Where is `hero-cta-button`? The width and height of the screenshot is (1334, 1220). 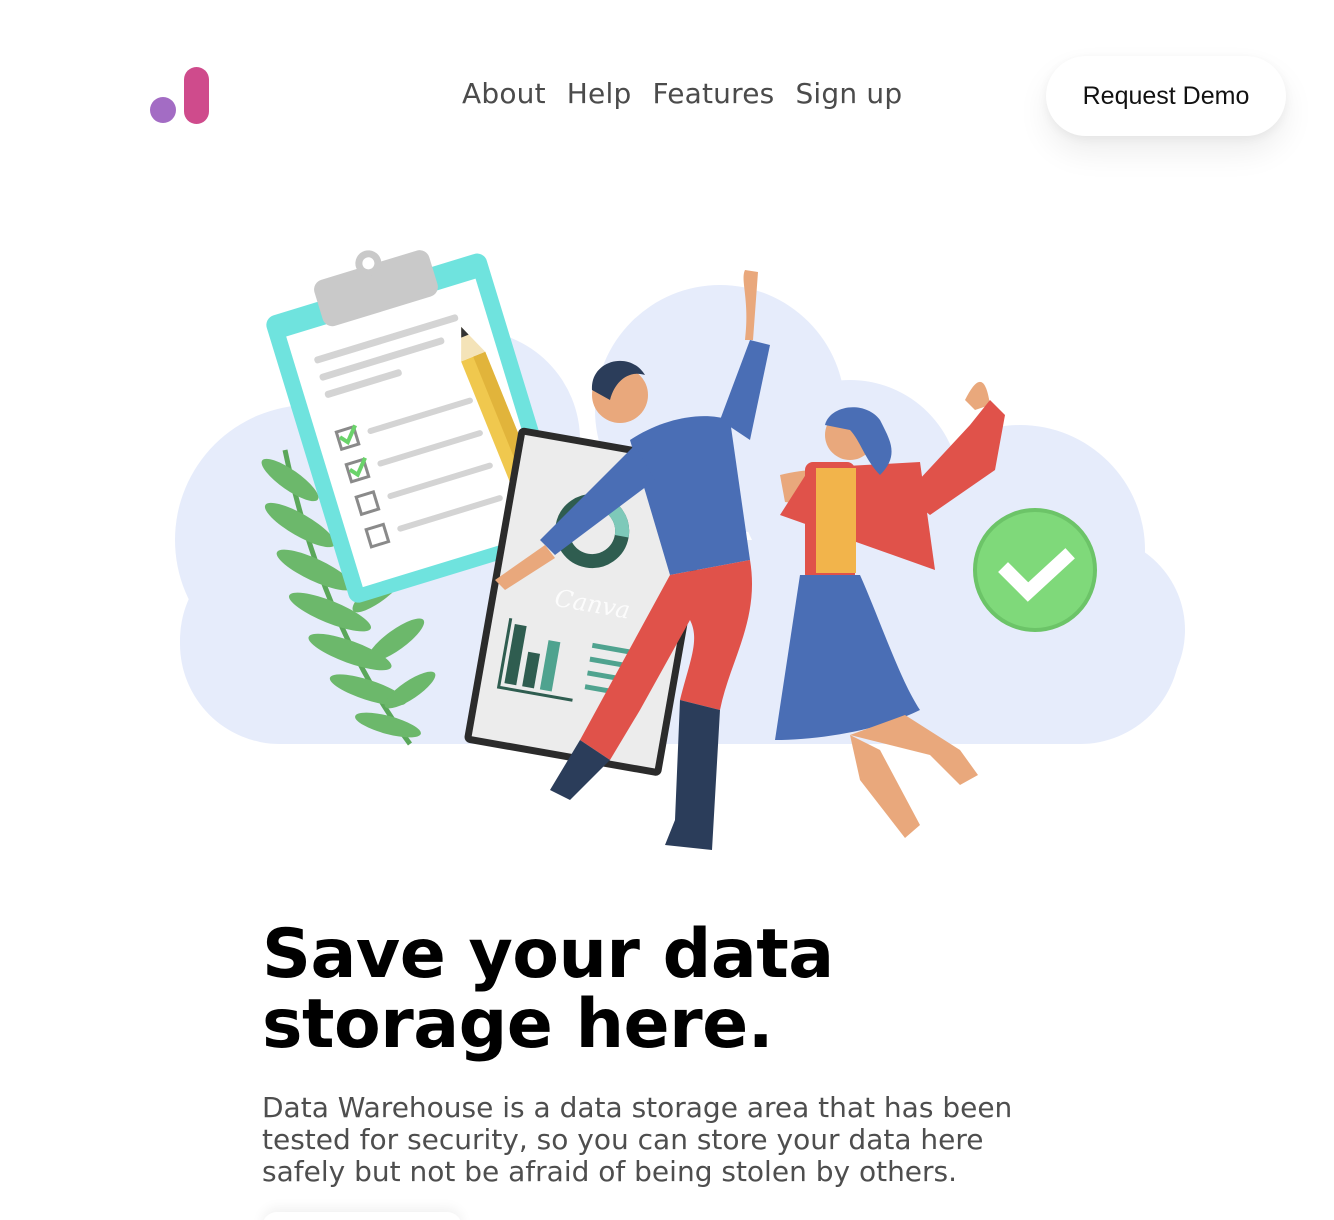 hero-cta-button is located at coordinates (362, 1216).